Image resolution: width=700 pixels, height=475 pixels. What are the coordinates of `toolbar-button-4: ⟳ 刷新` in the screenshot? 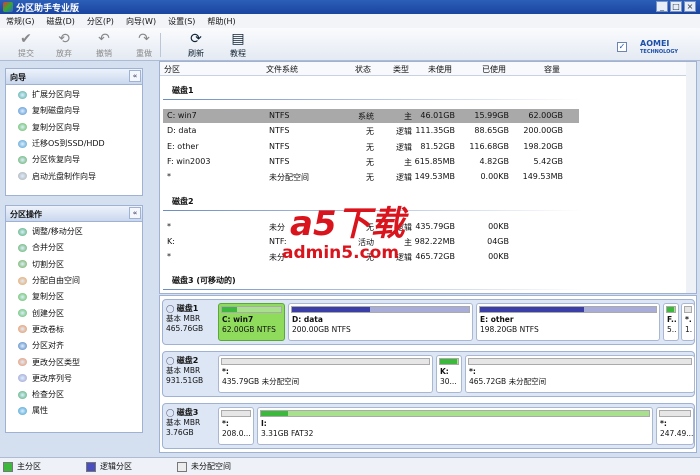 It's located at (196, 45).